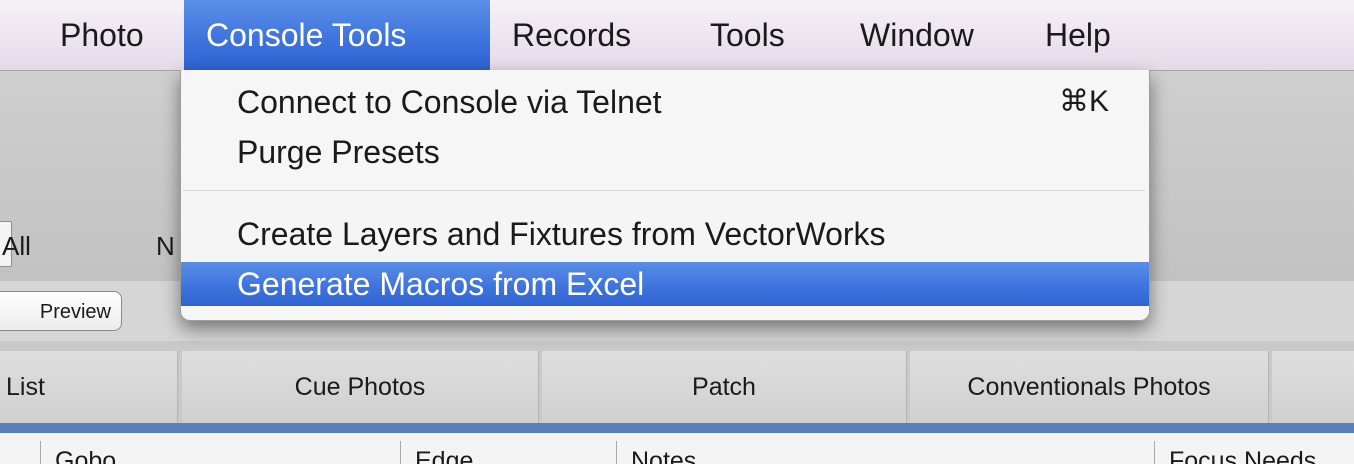 The image size is (1354, 464). I want to click on column-header-focus-needs: Focus Needs, so click(1254, 452).